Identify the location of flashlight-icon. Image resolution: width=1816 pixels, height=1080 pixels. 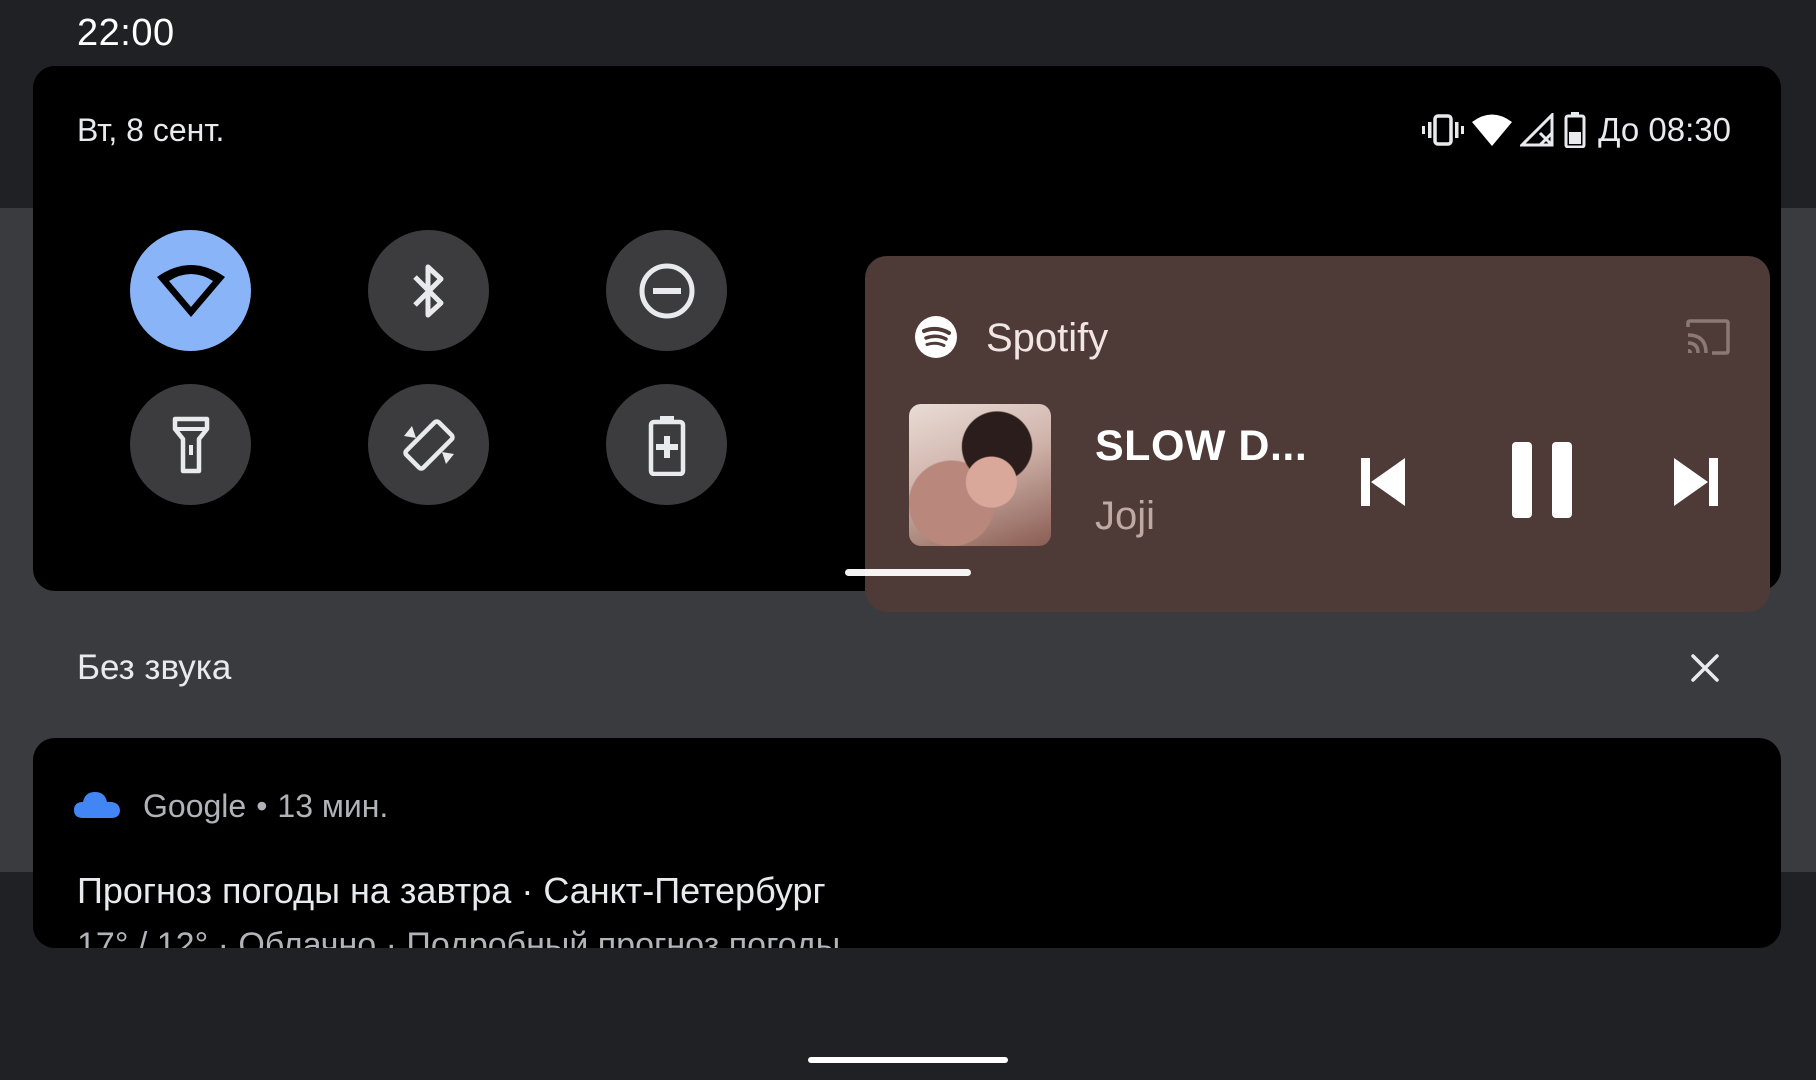
(191, 445).